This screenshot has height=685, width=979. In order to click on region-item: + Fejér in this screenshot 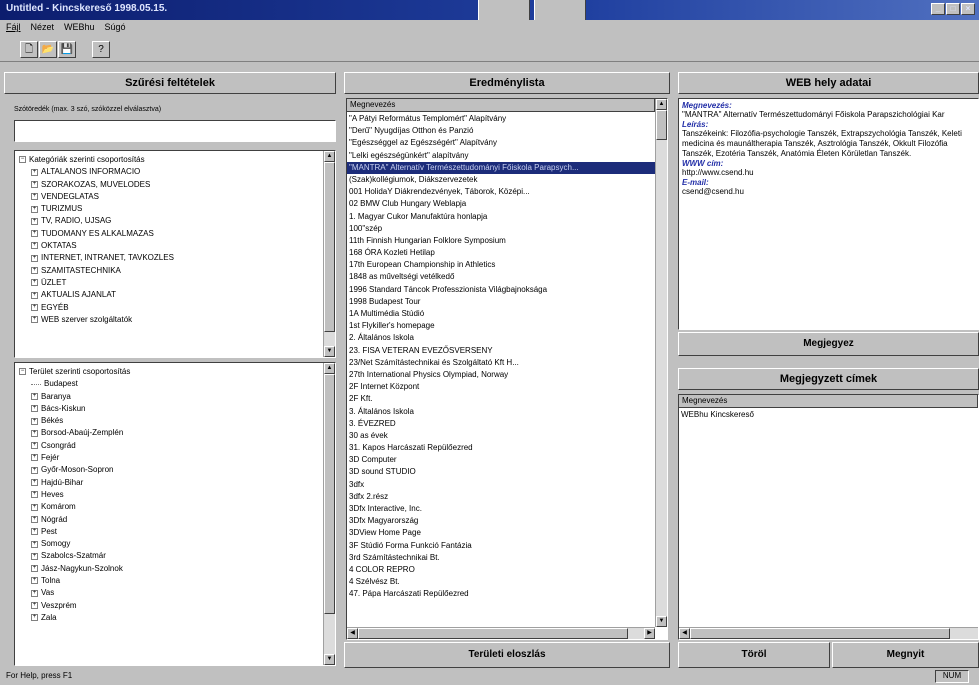, I will do `click(170, 458)`.